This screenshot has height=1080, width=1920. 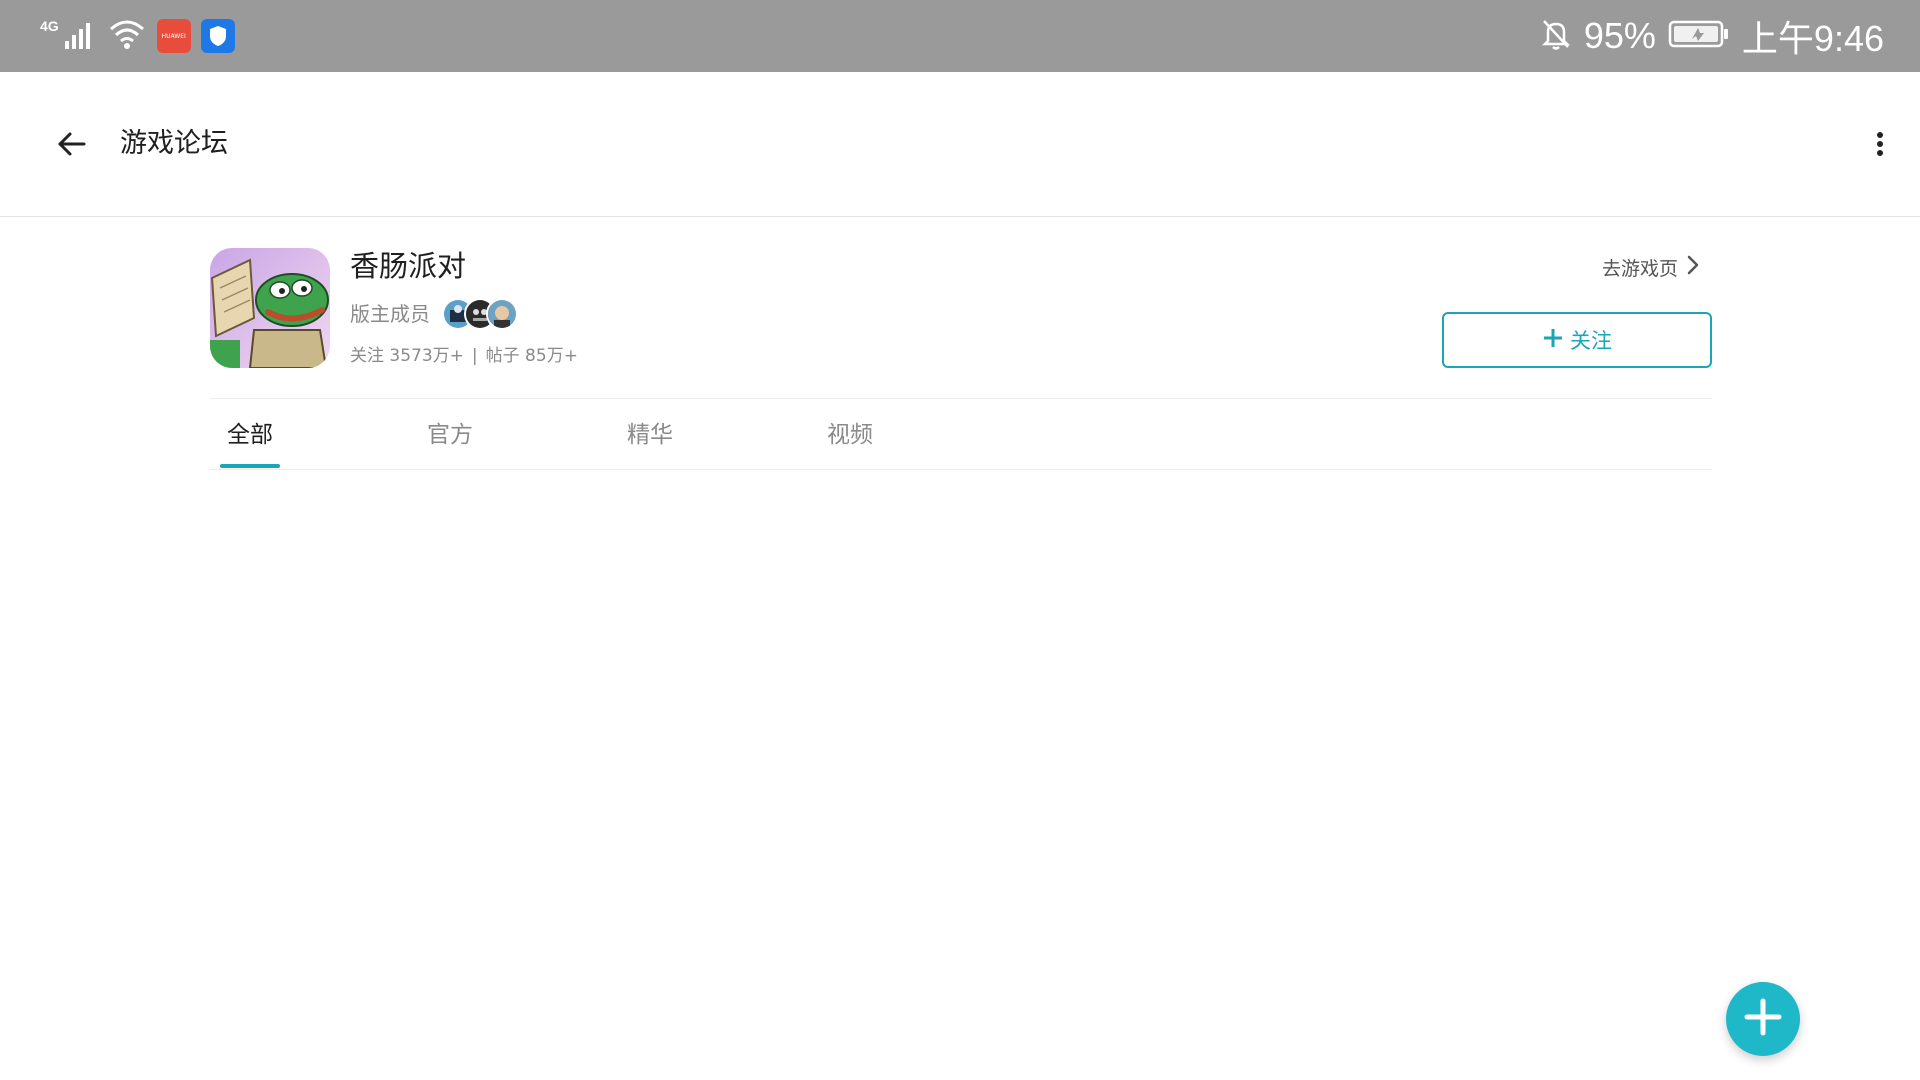 I want to click on wifi-icon, so click(x=127, y=36).